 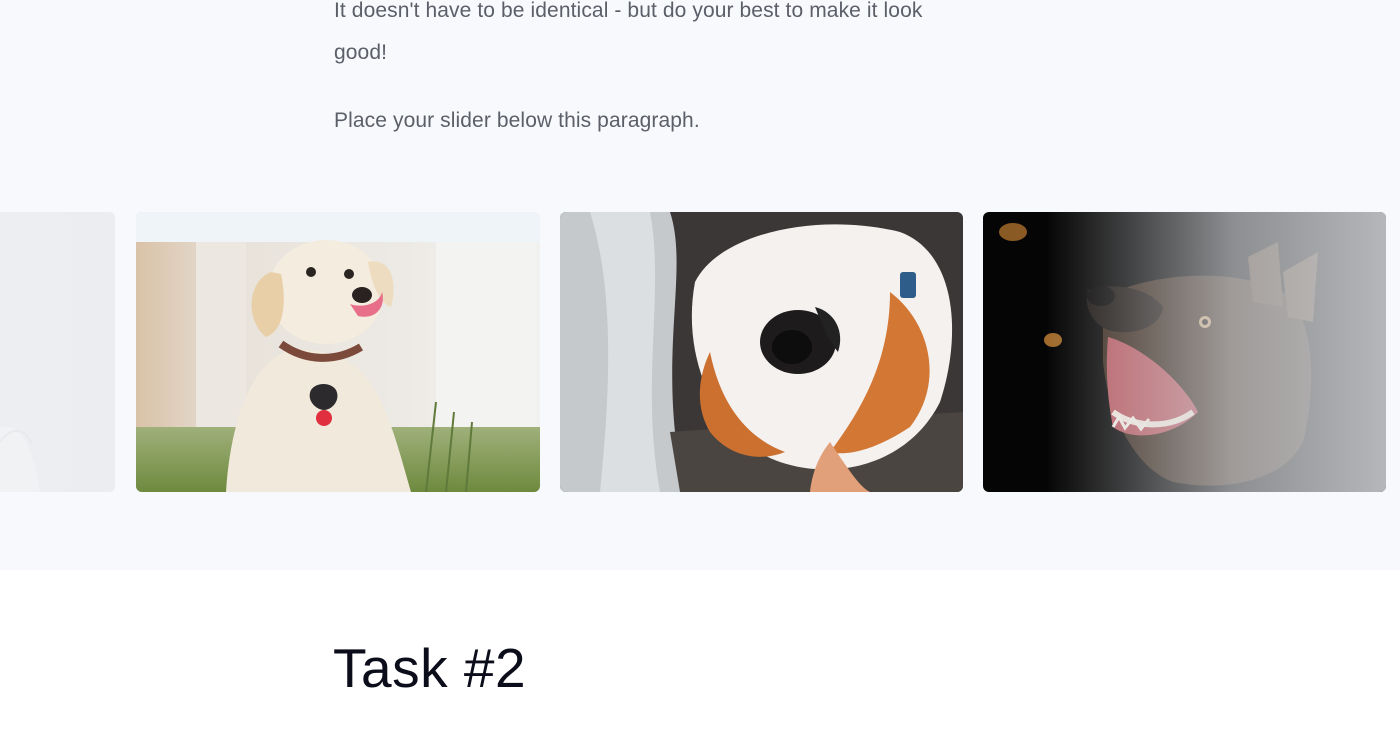 I want to click on labrador-puppy-image, so click(x=338, y=352).